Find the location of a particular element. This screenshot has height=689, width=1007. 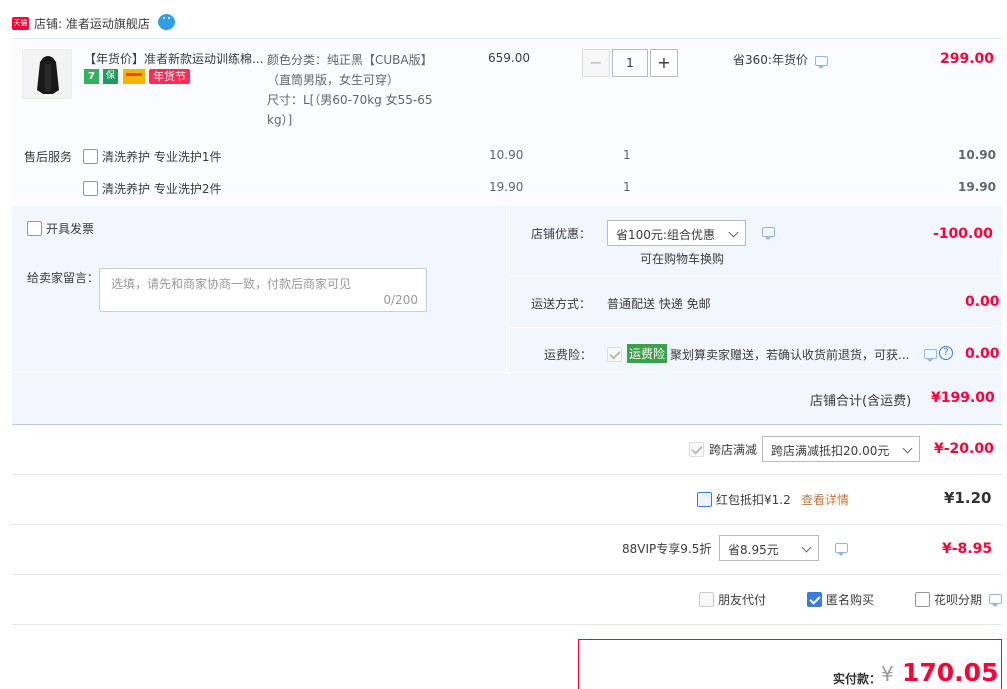

anonymous-checkbox is located at coordinates (814, 599).